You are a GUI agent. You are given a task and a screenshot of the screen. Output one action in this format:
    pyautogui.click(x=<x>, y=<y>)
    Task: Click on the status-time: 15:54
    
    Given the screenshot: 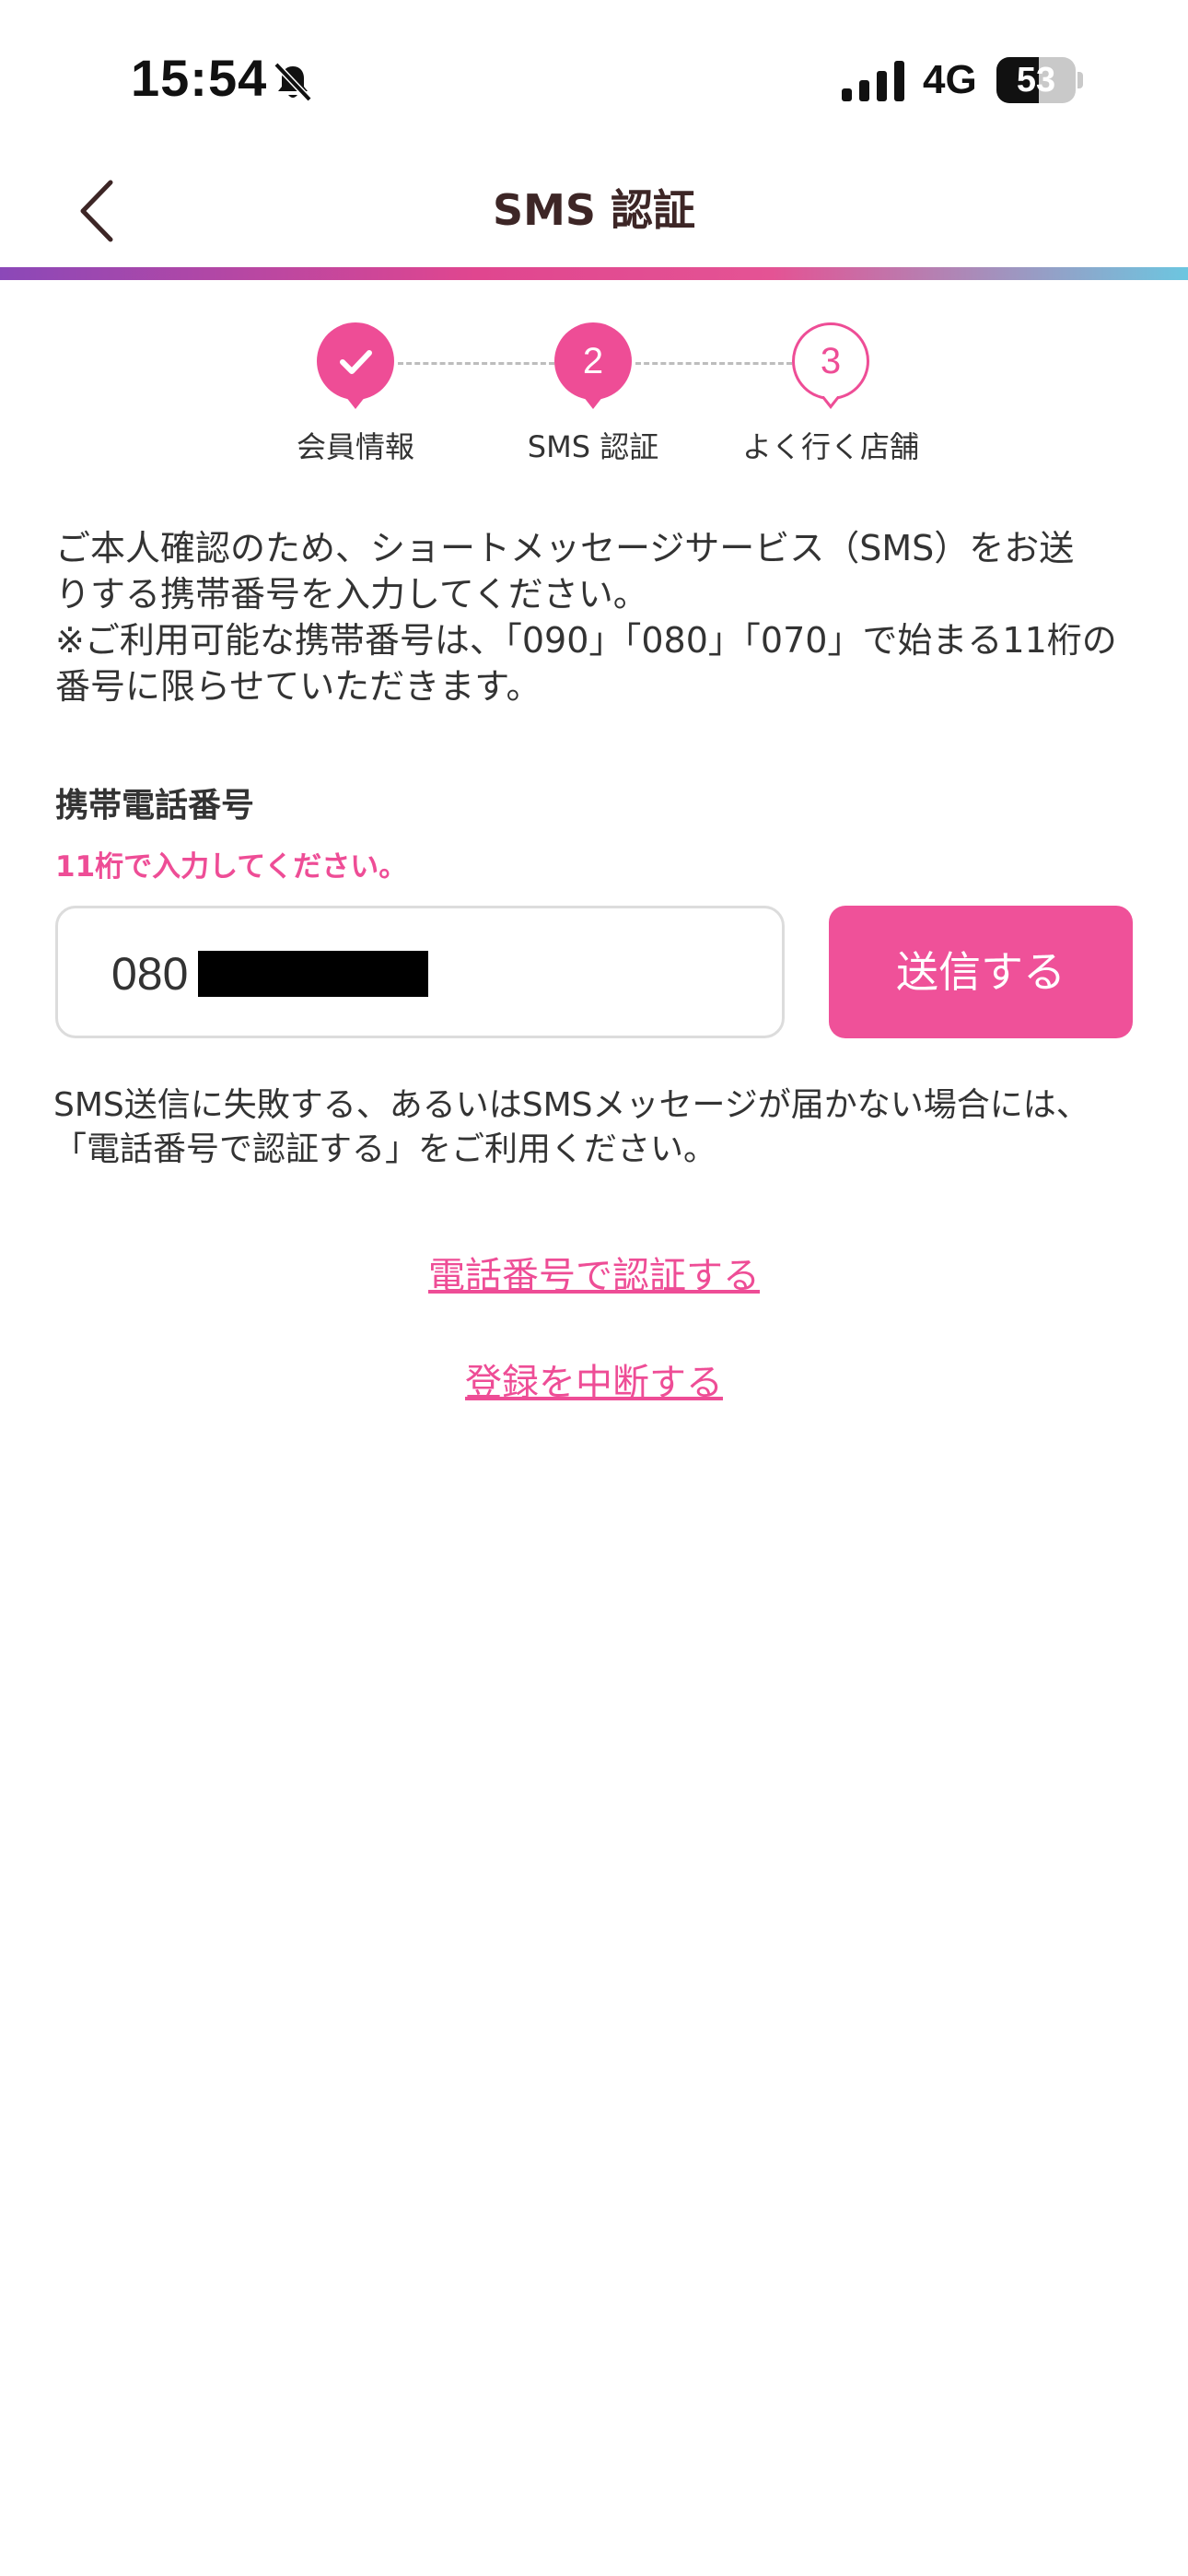 What is the action you would take?
    pyautogui.click(x=199, y=78)
    